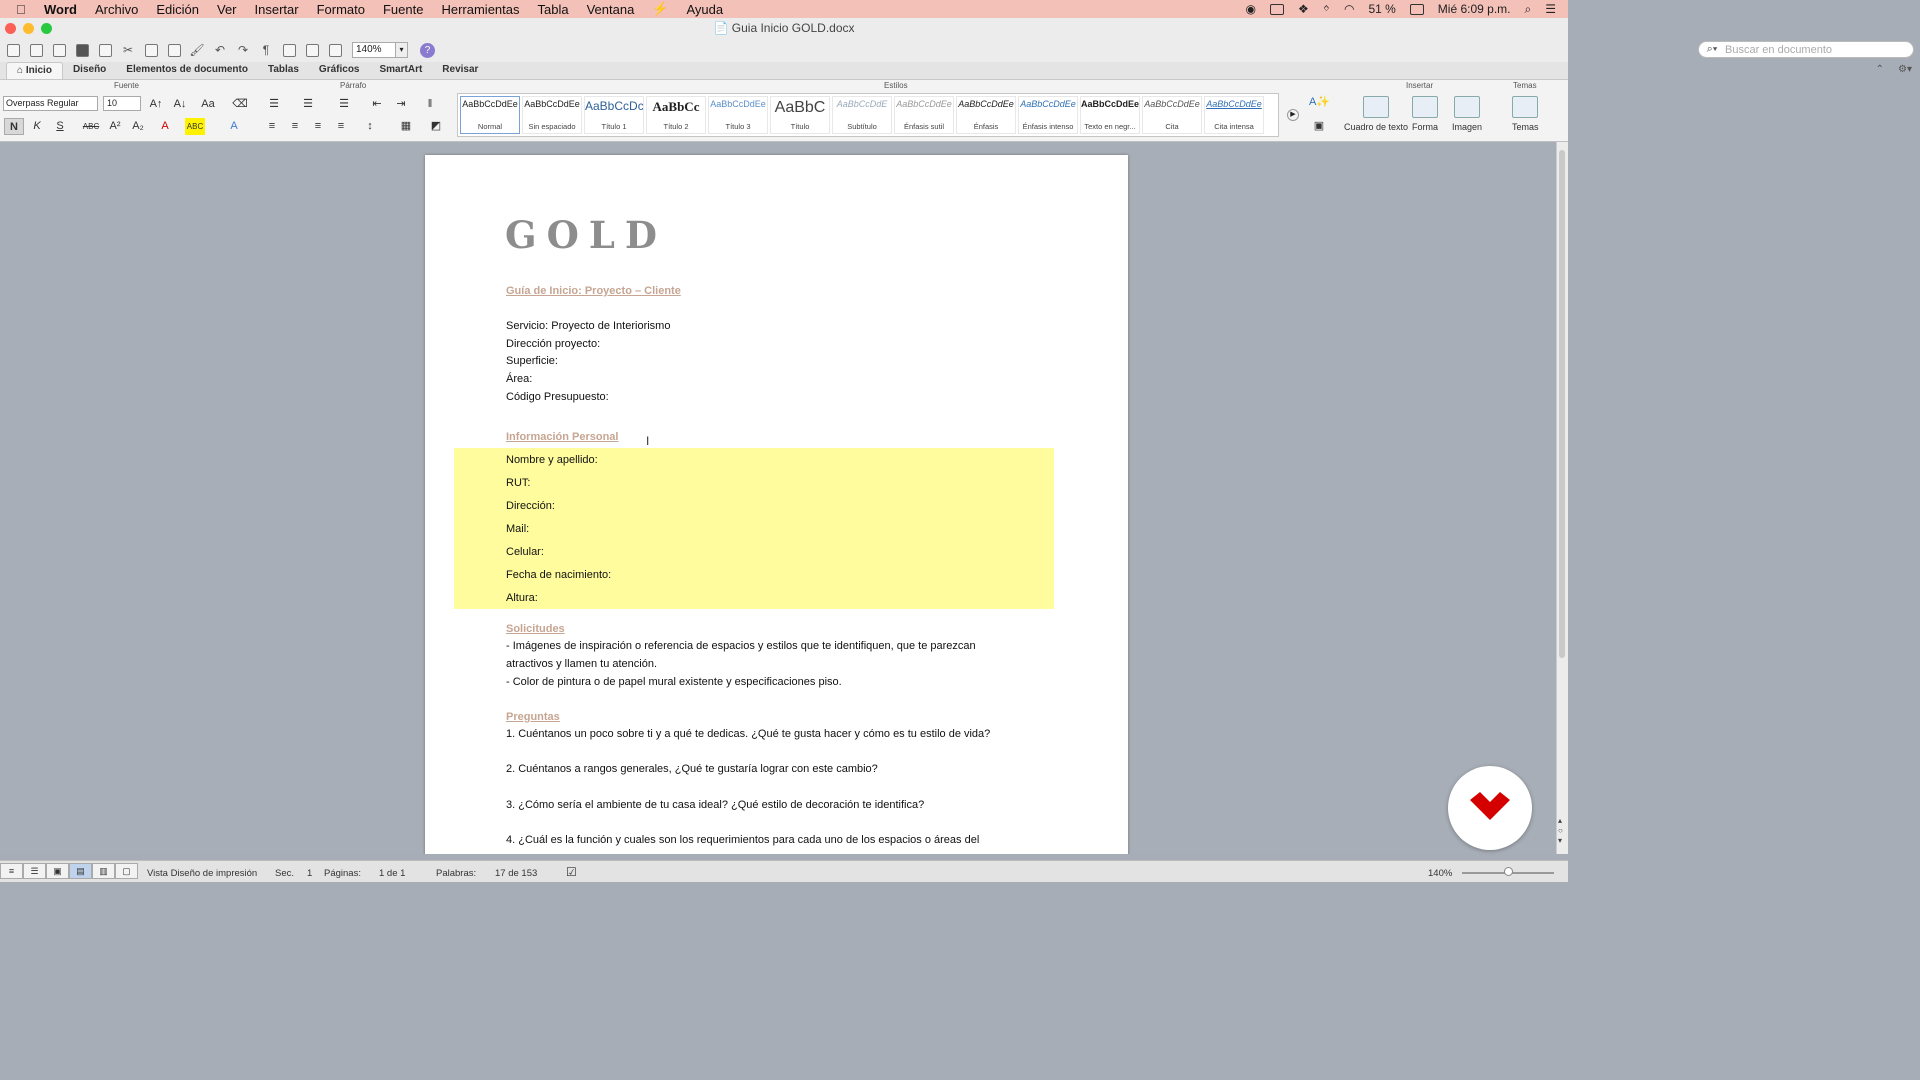 This screenshot has height=1080, width=1920. I want to click on cut-icon: ✂, so click(128, 50).